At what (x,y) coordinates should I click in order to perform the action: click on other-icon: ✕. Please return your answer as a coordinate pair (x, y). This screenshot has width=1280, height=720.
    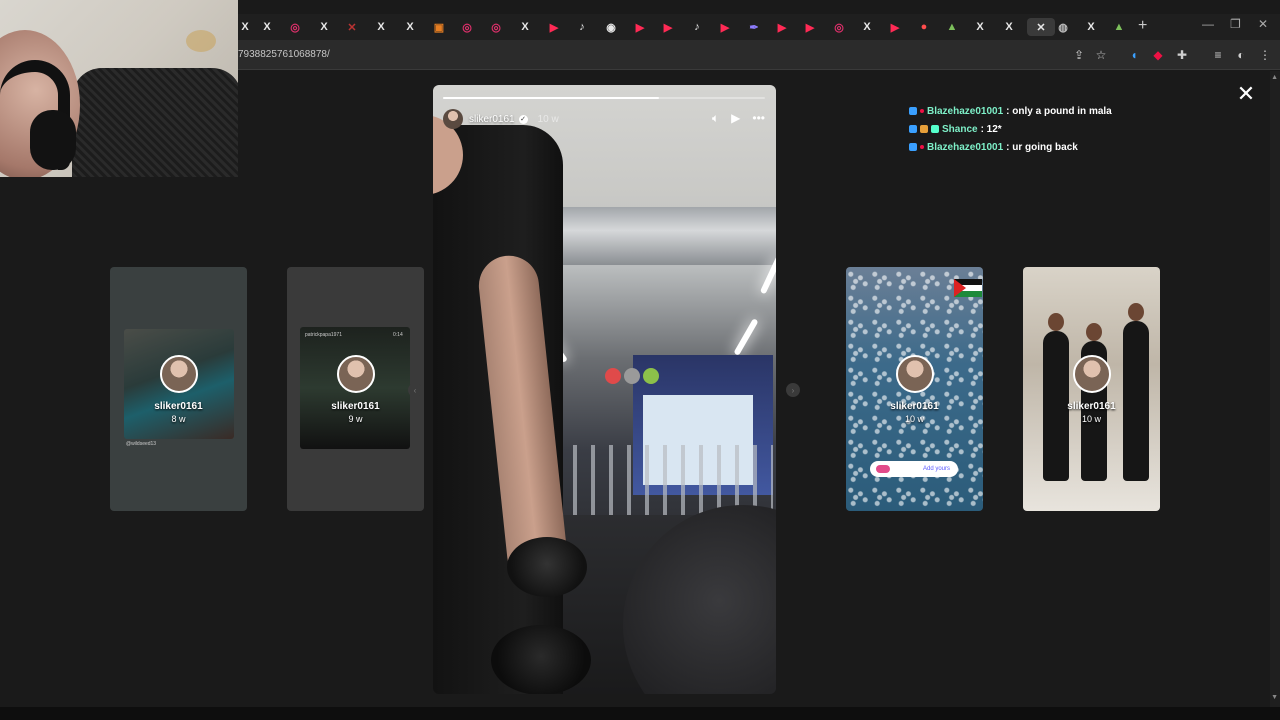
    Looking at the image, I should click on (352, 27).